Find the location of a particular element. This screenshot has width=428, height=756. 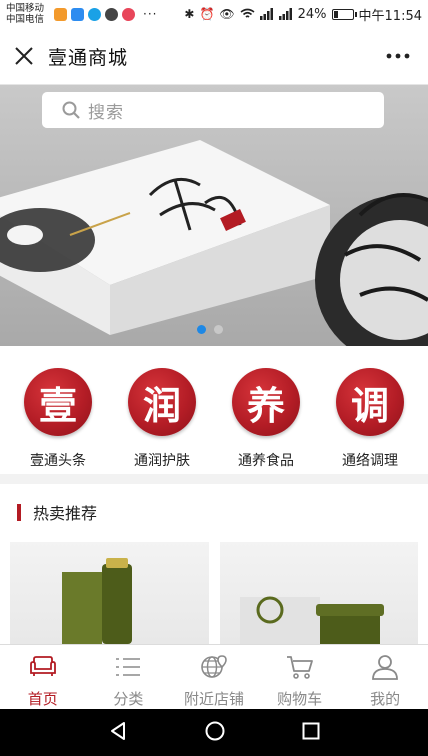

system-nav-bar is located at coordinates (214, 732).